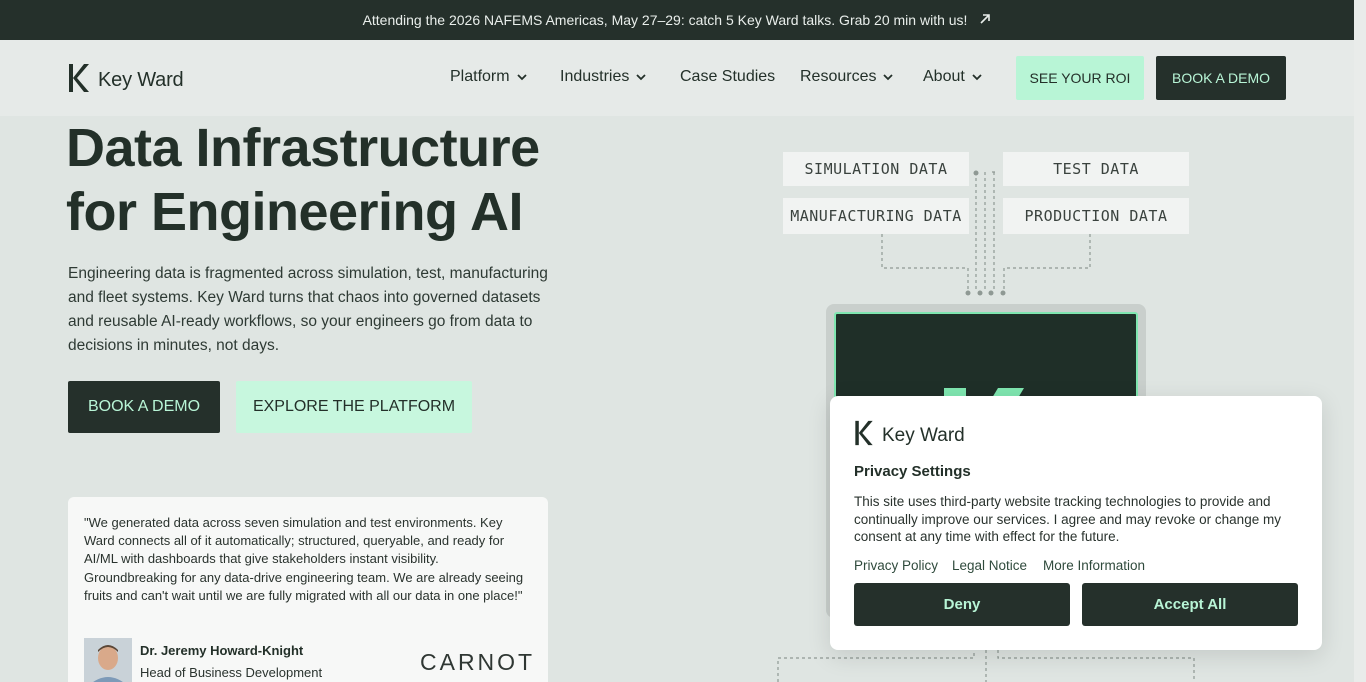 Image resolution: width=1366 pixels, height=682 pixels. What do you see at coordinates (912, 471) in the screenshot?
I see `privacy-title: Privacy Settings` at bounding box center [912, 471].